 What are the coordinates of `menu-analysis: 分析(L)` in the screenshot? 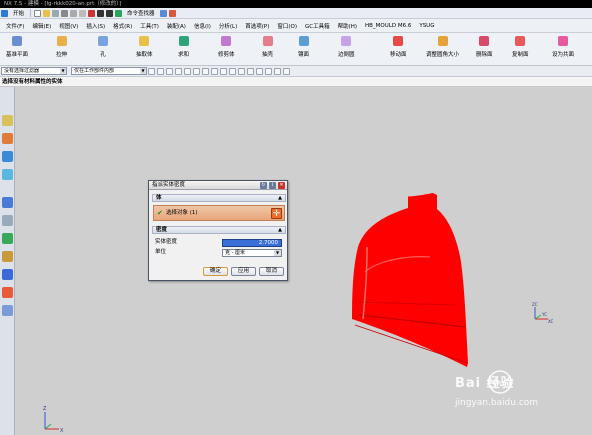 It's located at (228, 26).